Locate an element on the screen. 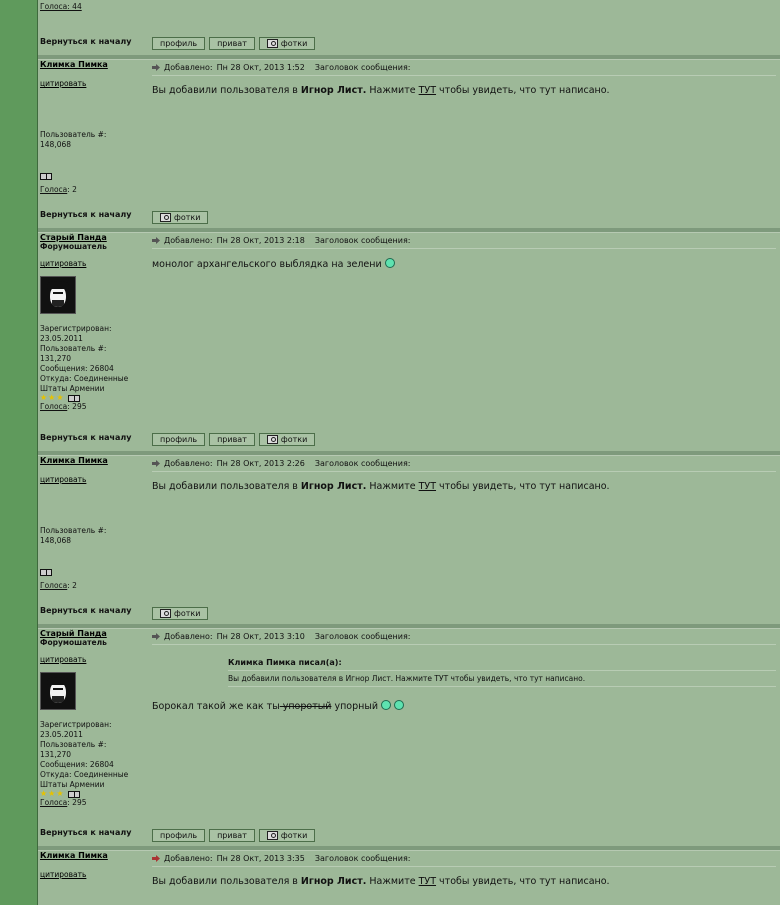 This screenshot has width=780, height=905. post-date: Пн 28 Окт, 2013 2:18 is located at coordinates (260, 240).